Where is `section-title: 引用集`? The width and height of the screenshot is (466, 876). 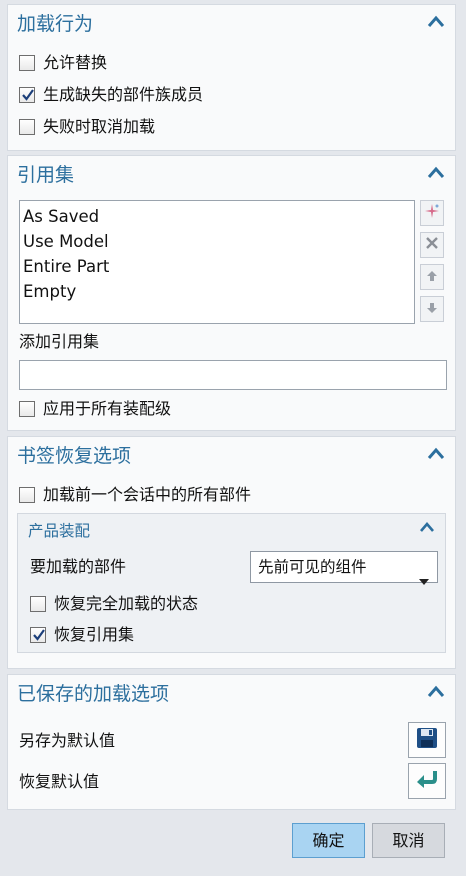
section-title: 引用集 is located at coordinates (46, 175).